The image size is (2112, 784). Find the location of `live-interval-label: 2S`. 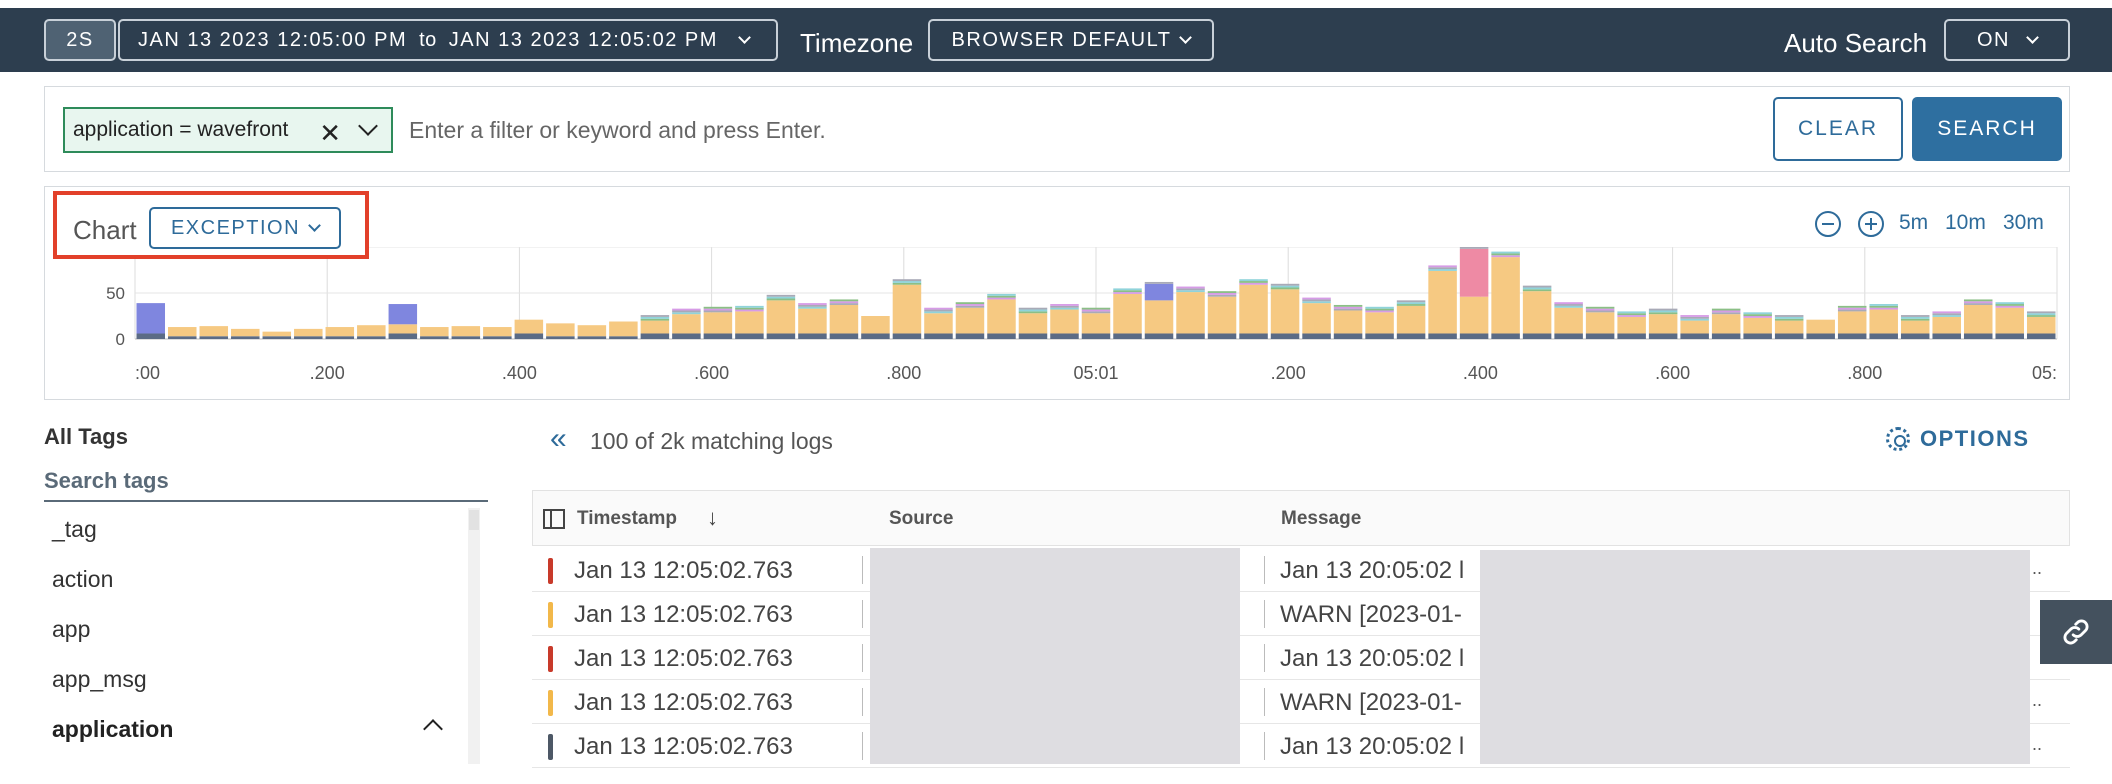

live-interval-label: 2S is located at coordinates (80, 39).